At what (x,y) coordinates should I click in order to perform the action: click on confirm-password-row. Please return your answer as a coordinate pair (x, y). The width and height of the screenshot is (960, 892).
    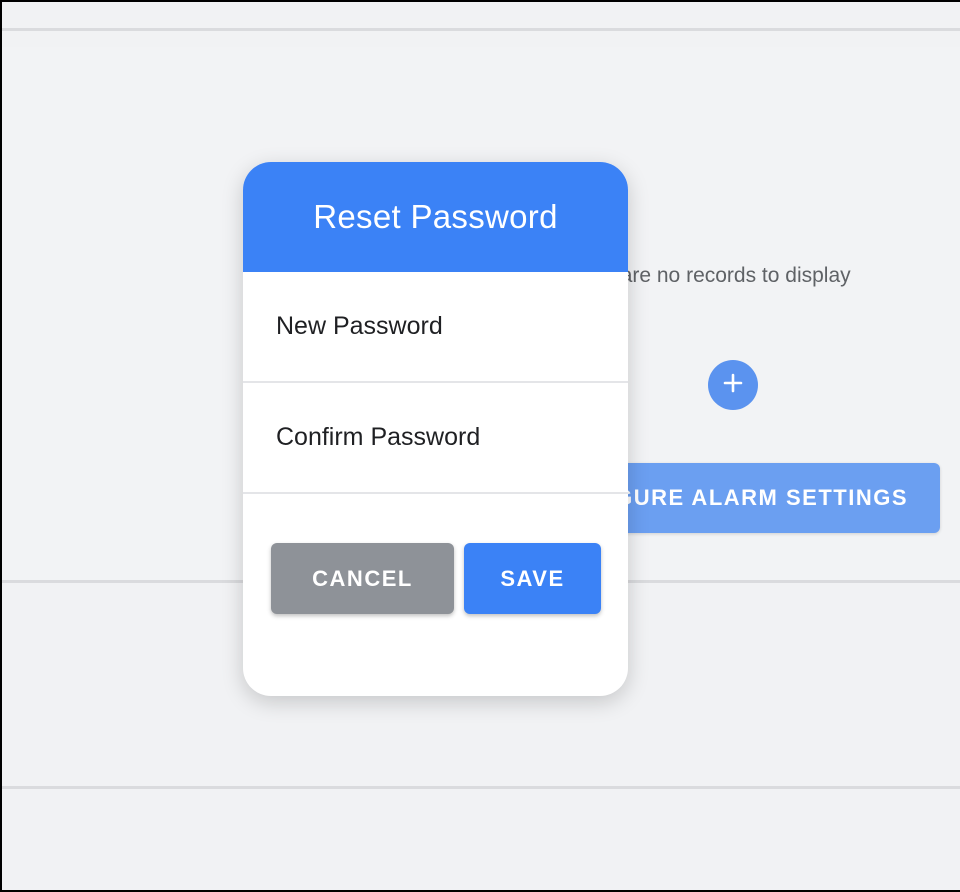
    Looking at the image, I should click on (435, 438).